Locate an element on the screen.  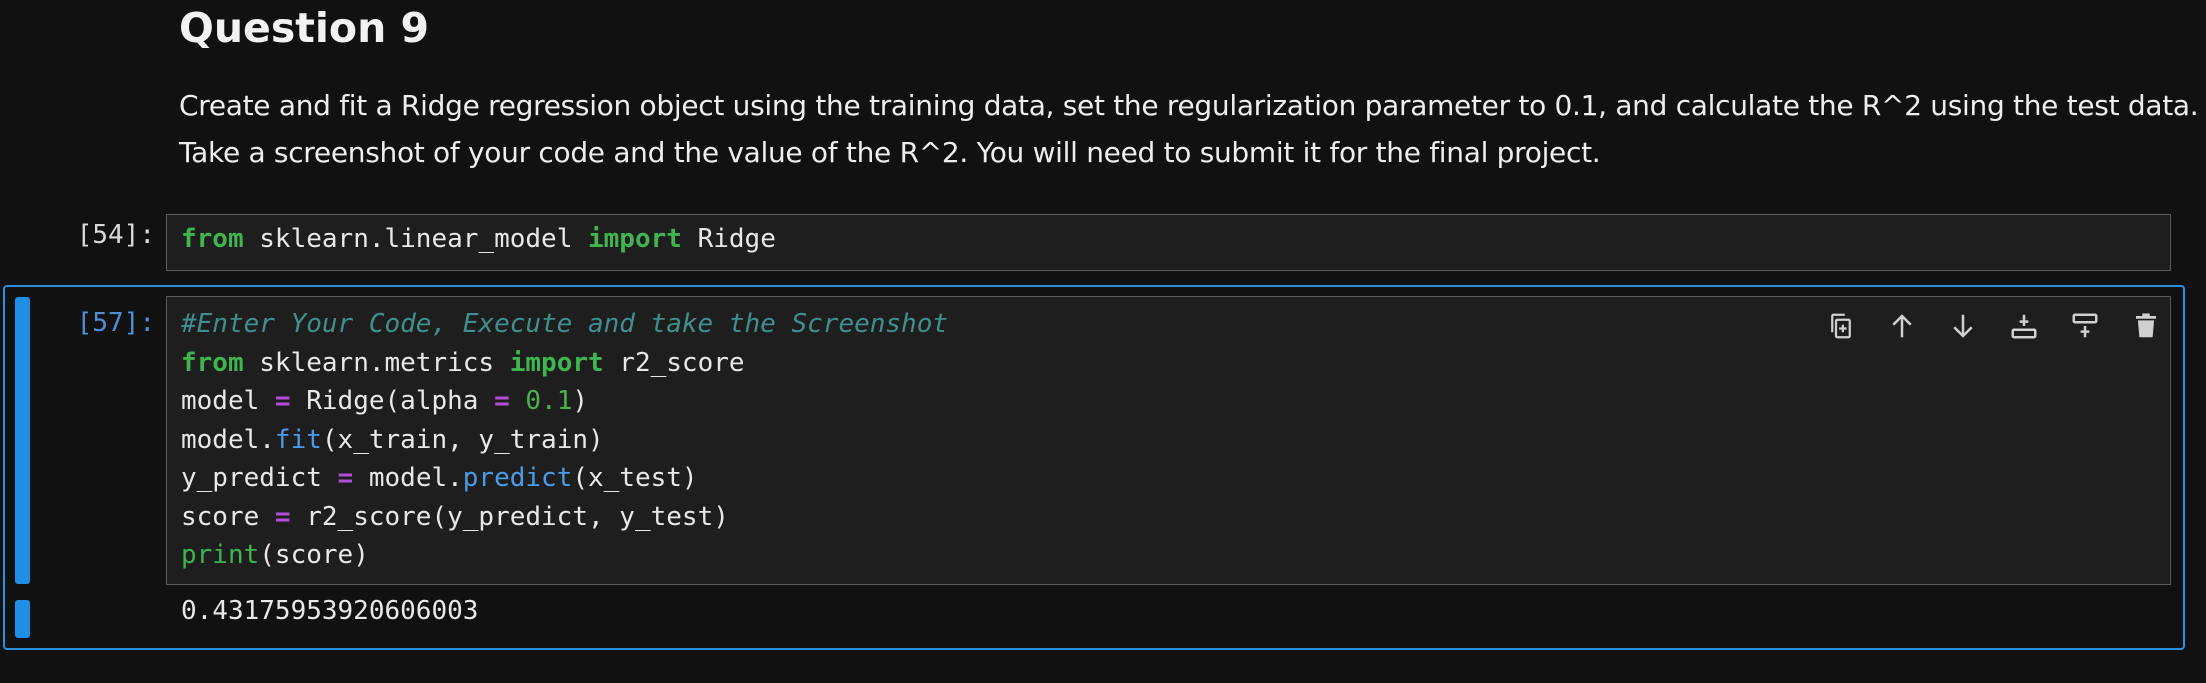
execution-count-54: [54]: is located at coordinates (115, 235).